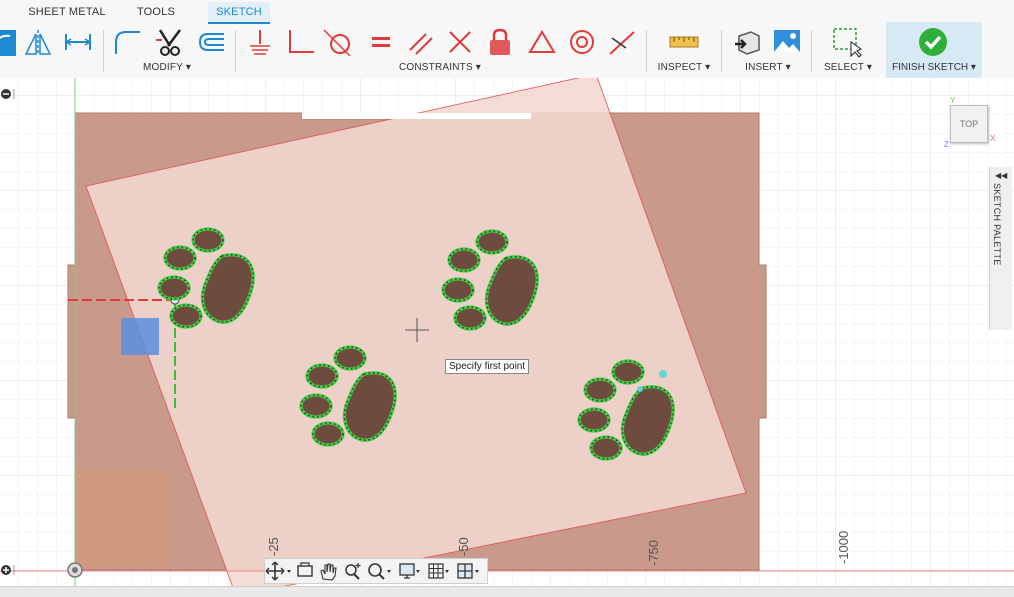 This screenshot has width=1014, height=597. Describe the element at coordinates (78, 42) in the screenshot. I see `dimension-icon` at that location.